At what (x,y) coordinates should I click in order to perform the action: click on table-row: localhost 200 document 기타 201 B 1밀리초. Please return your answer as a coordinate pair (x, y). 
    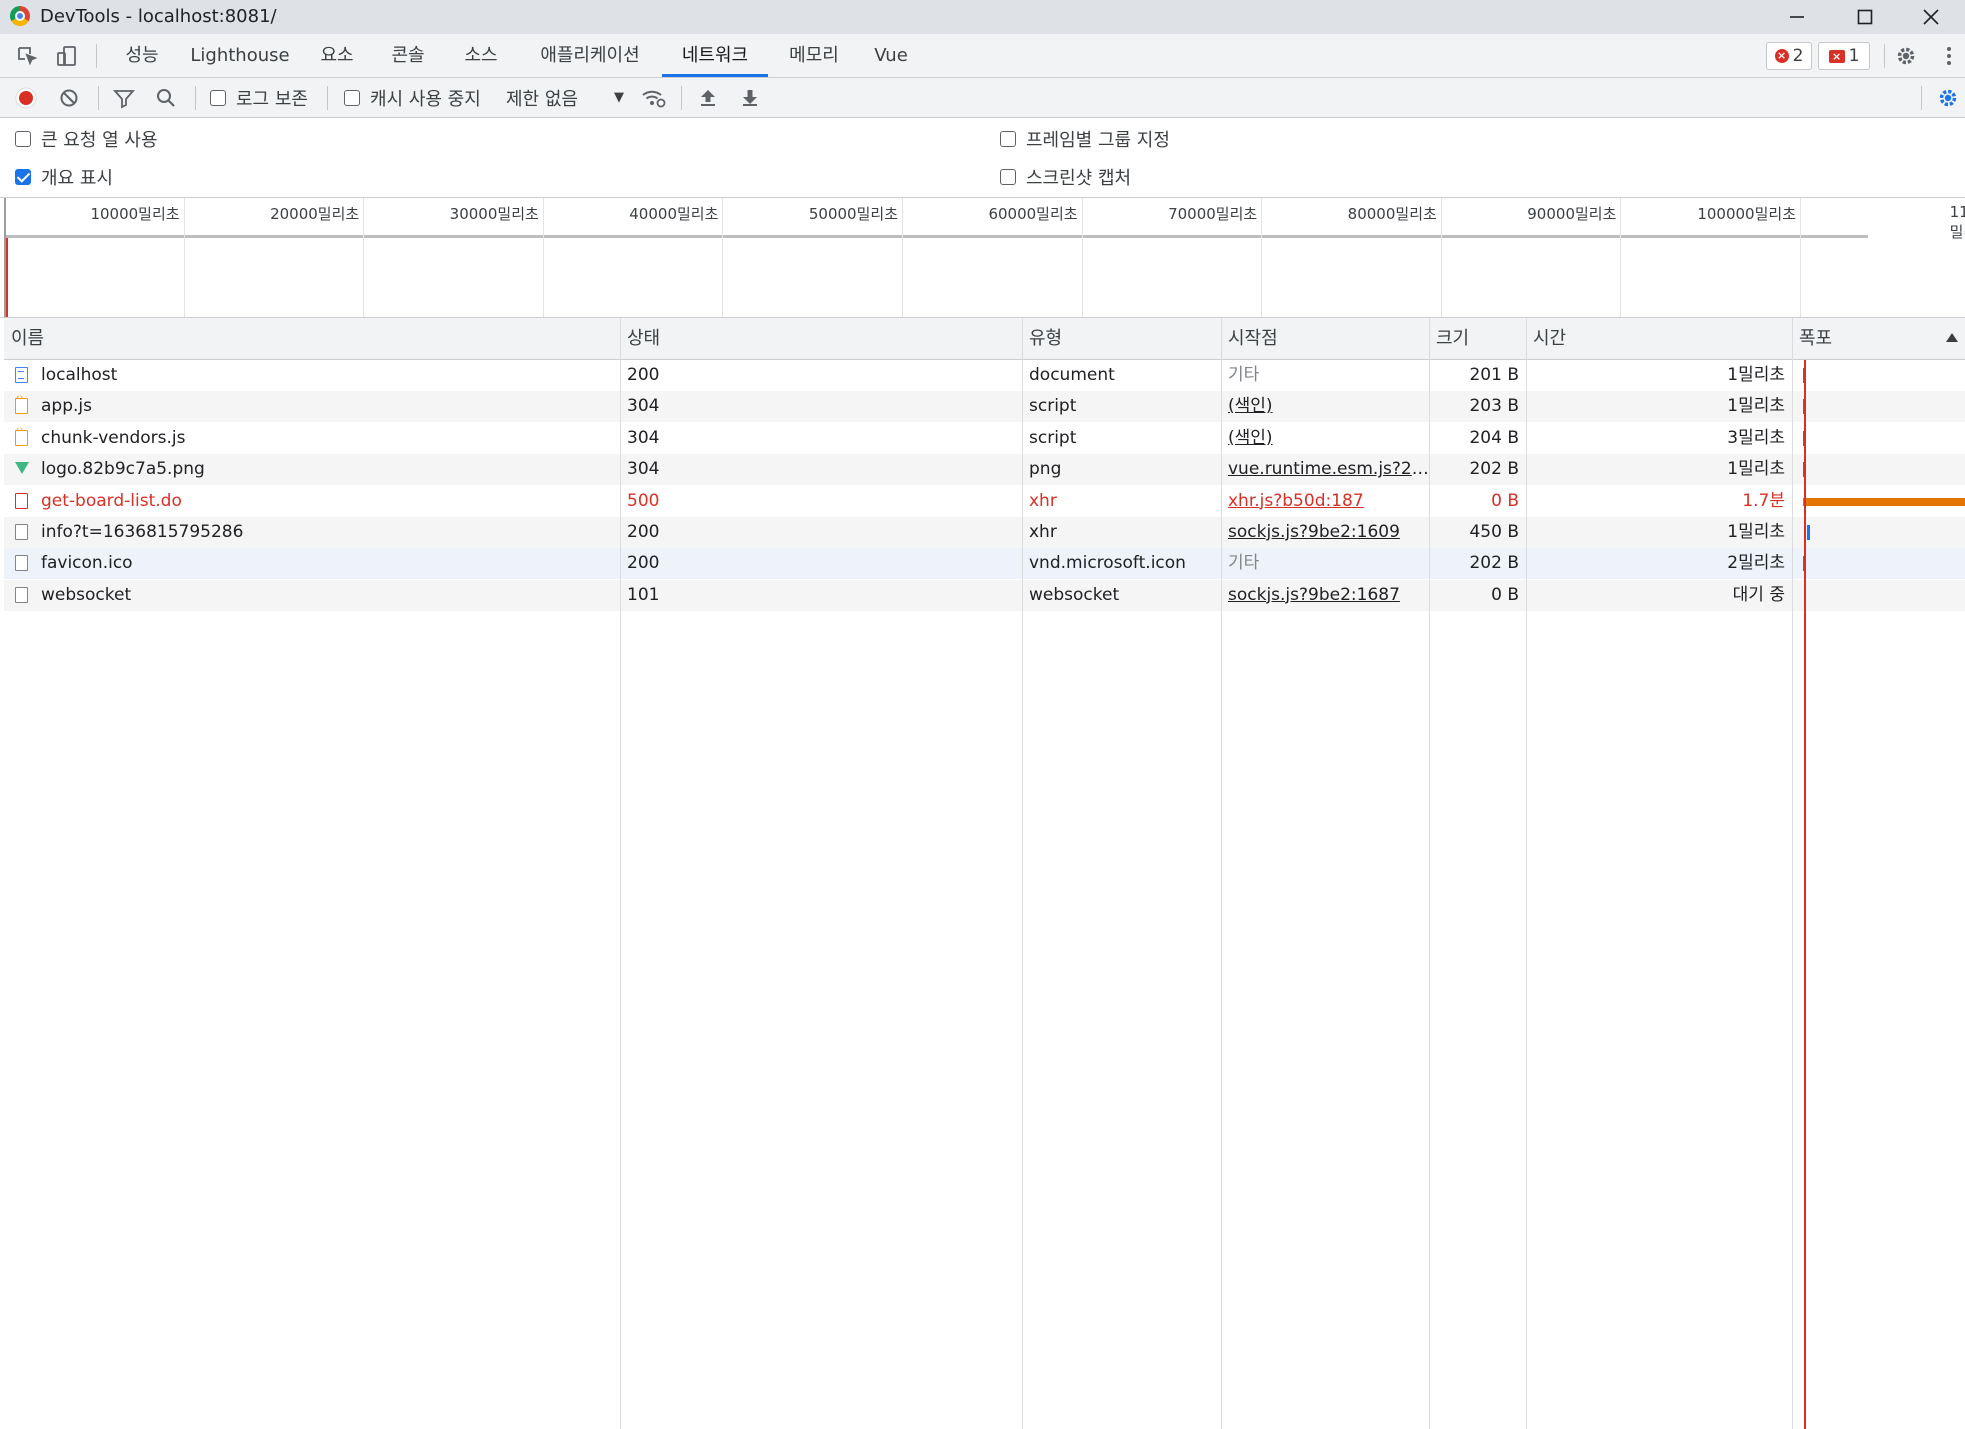
    Looking at the image, I should click on (984, 375).